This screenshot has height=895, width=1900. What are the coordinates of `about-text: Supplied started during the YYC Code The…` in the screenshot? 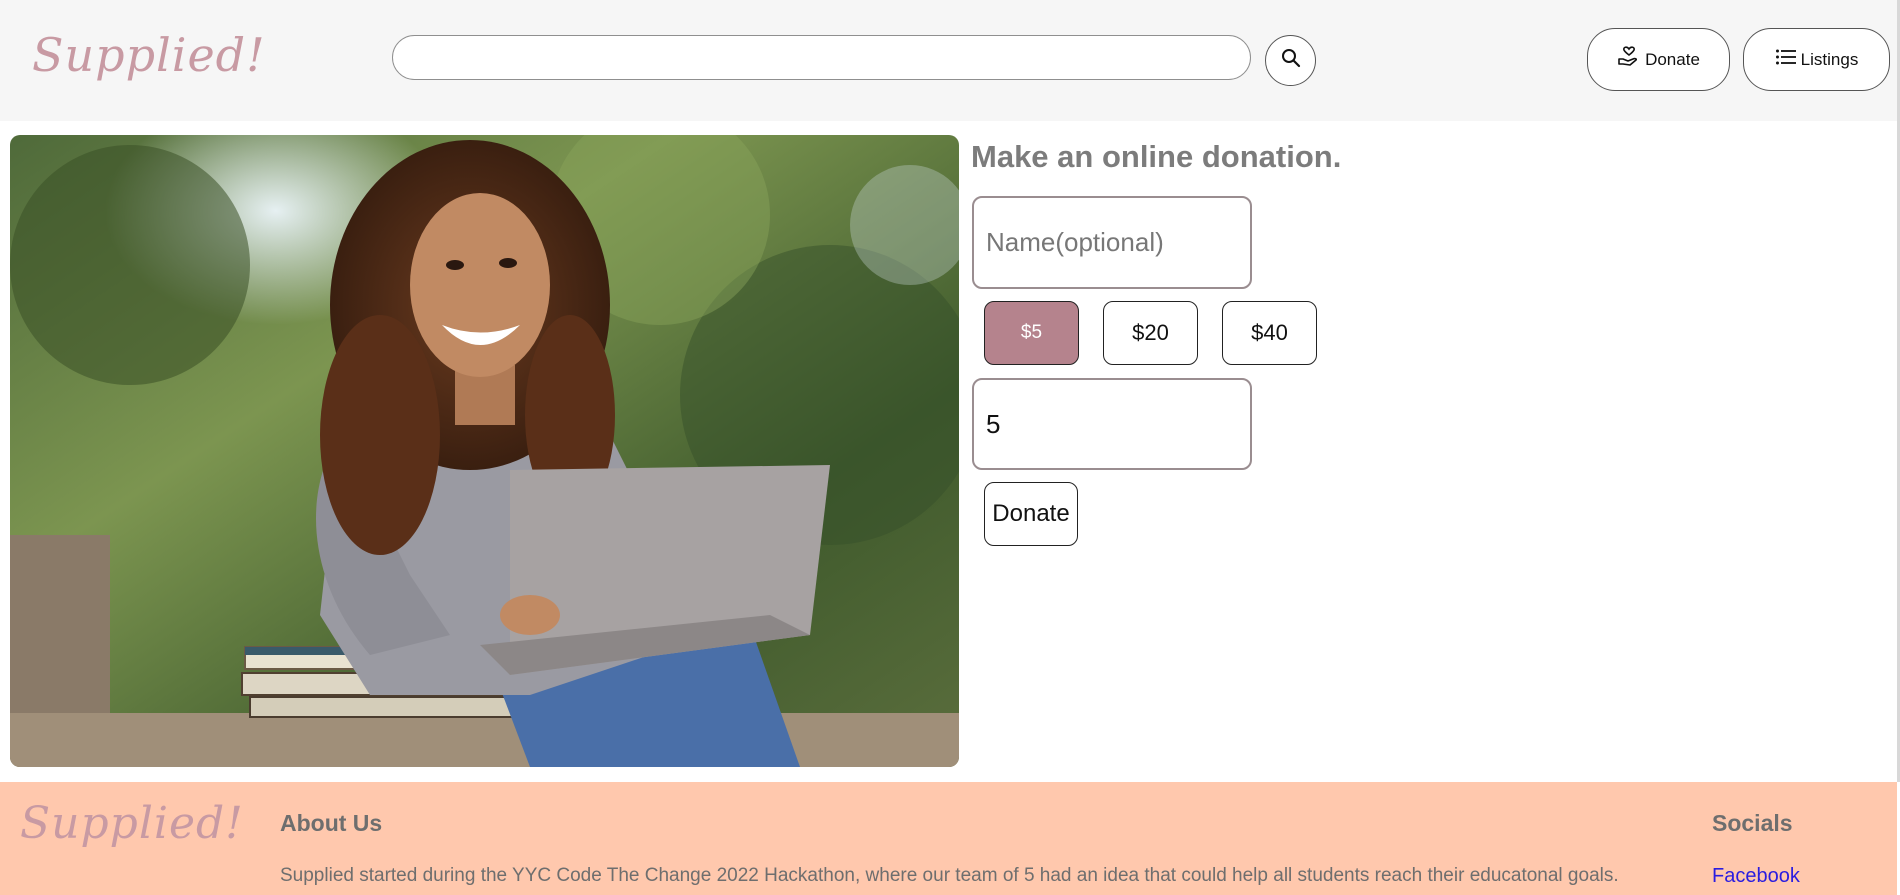 It's located at (949, 875).